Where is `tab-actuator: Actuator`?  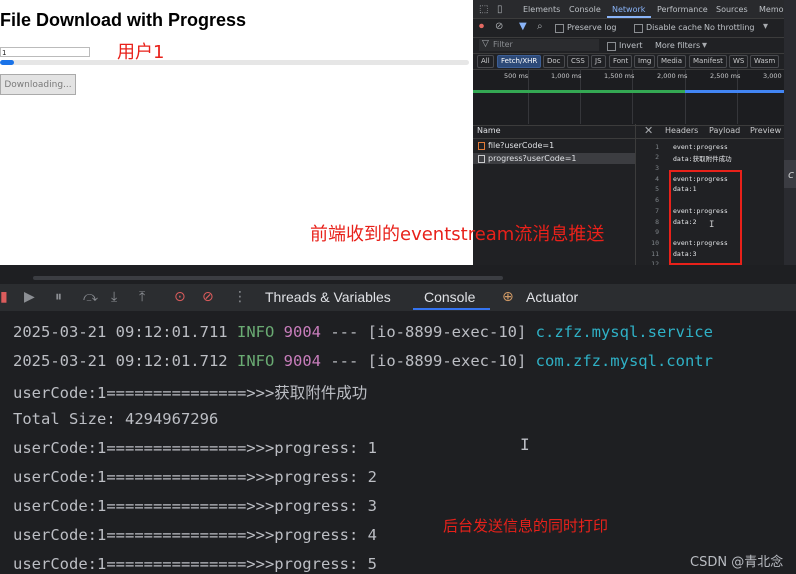 tab-actuator: Actuator is located at coordinates (552, 297).